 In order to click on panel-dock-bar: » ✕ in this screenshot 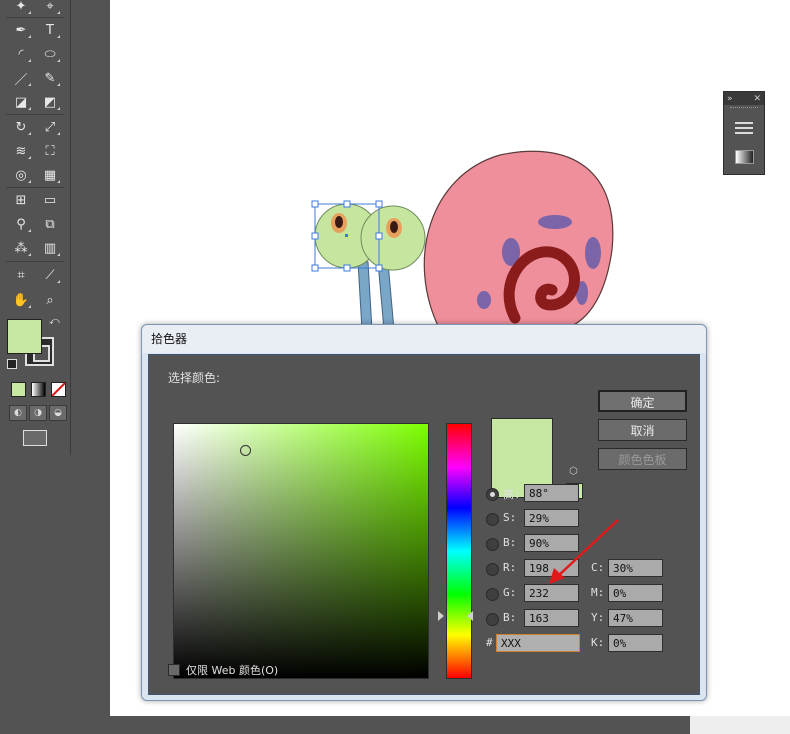, I will do `click(744, 98)`.